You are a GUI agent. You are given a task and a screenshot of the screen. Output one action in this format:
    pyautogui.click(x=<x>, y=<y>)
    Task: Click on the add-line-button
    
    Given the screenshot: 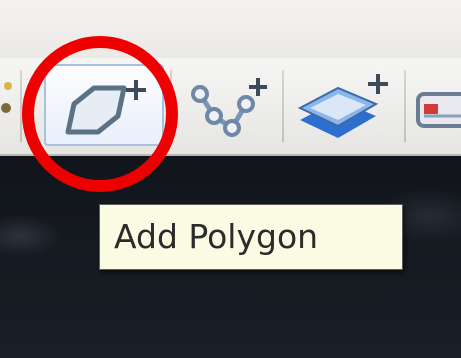 What is the action you would take?
    pyautogui.click(x=228, y=105)
    